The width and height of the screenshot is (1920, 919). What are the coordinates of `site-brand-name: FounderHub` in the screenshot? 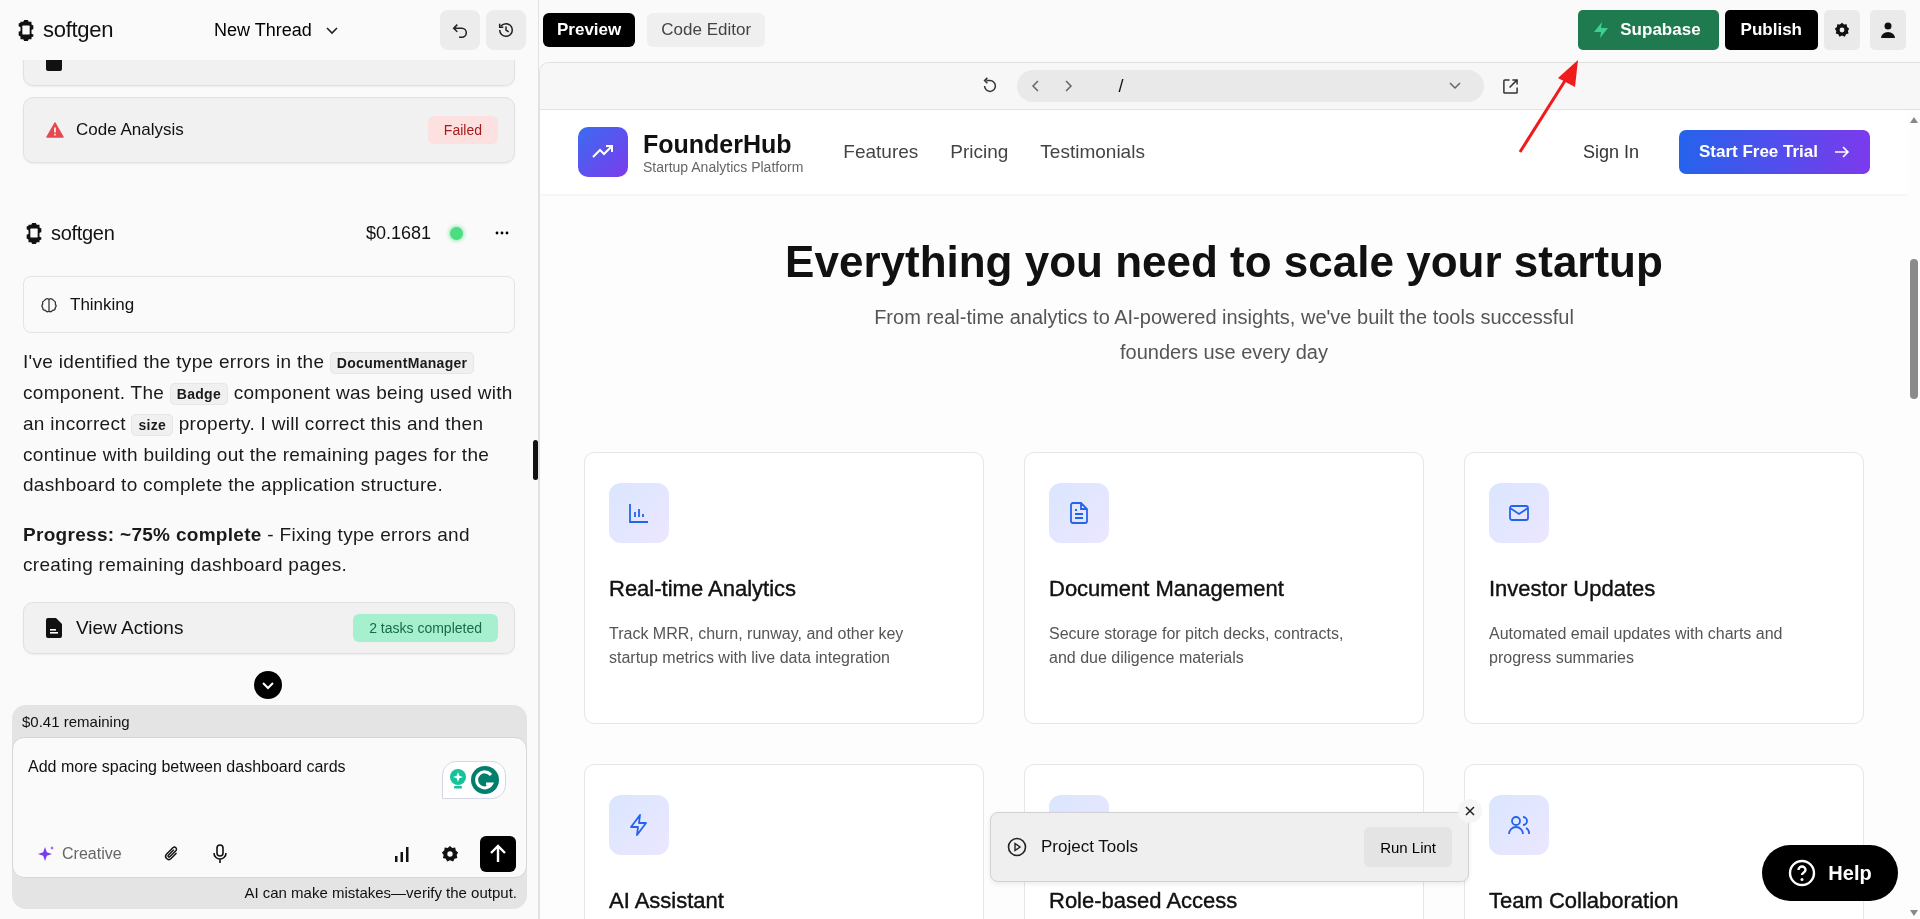 It's located at (718, 144).